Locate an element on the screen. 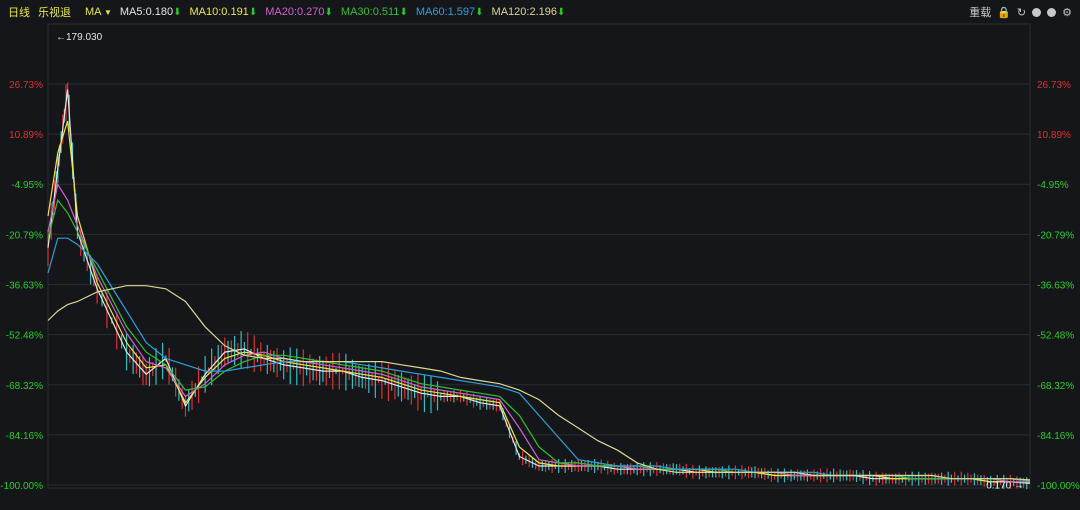 This screenshot has height=510, width=1080. y-tick-label-right: -20.79% is located at coordinates (1055, 235).